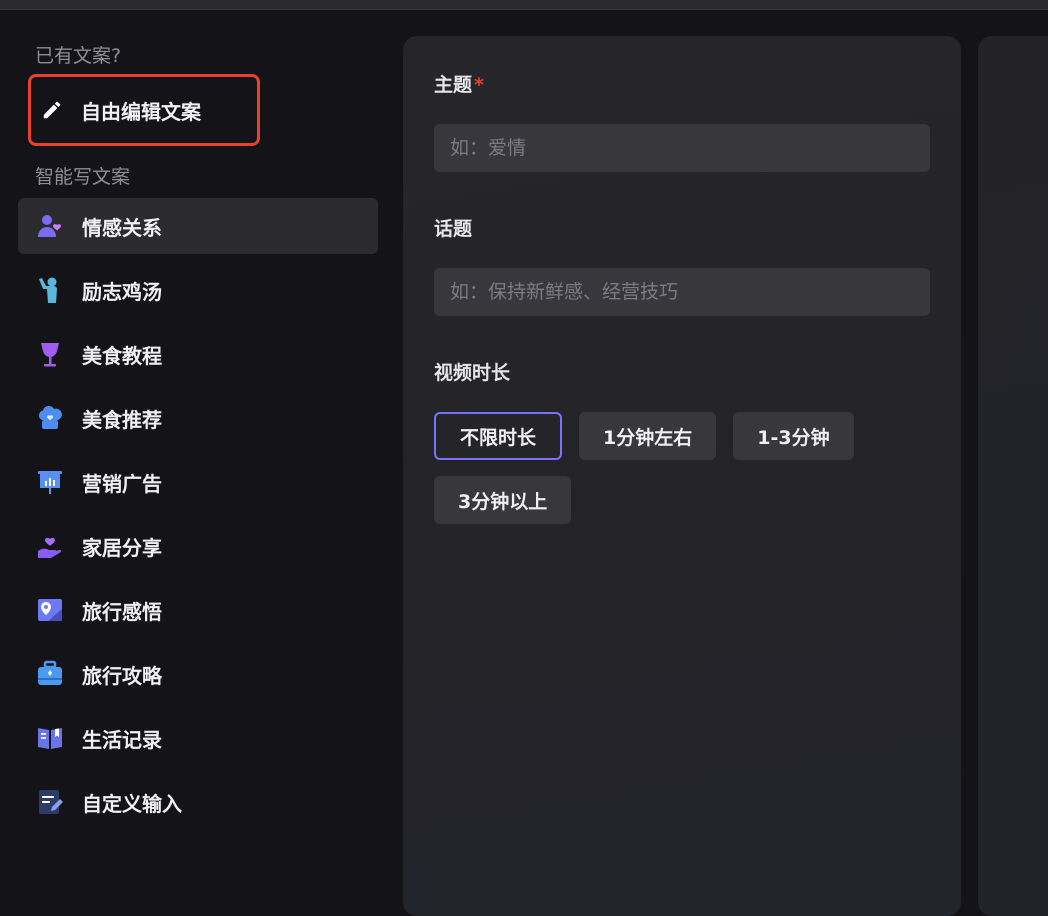 This screenshot has width=1048, height=916. Describe the element at coordinates (122, 483) in the screenshot. I see `sidebar-item-label: 营销广告` at that location.